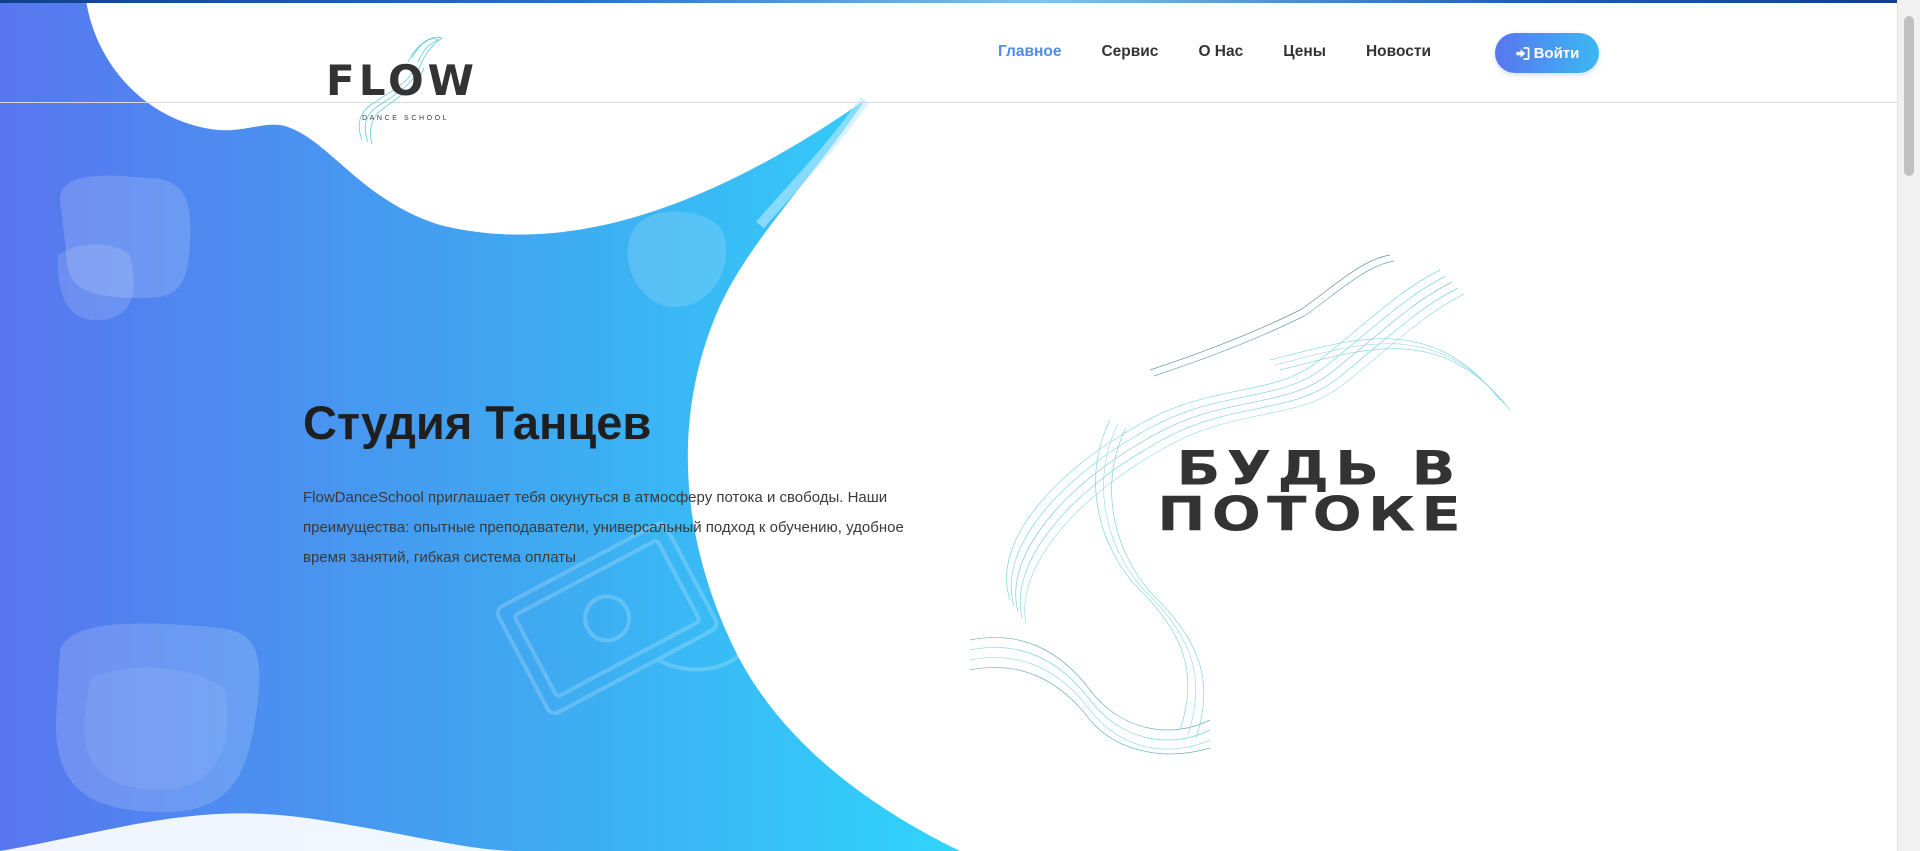 This screenshot has width=1920, height=851. I want to click on logo-subtitle: DANCE SCHOOL, so click(406, 118).